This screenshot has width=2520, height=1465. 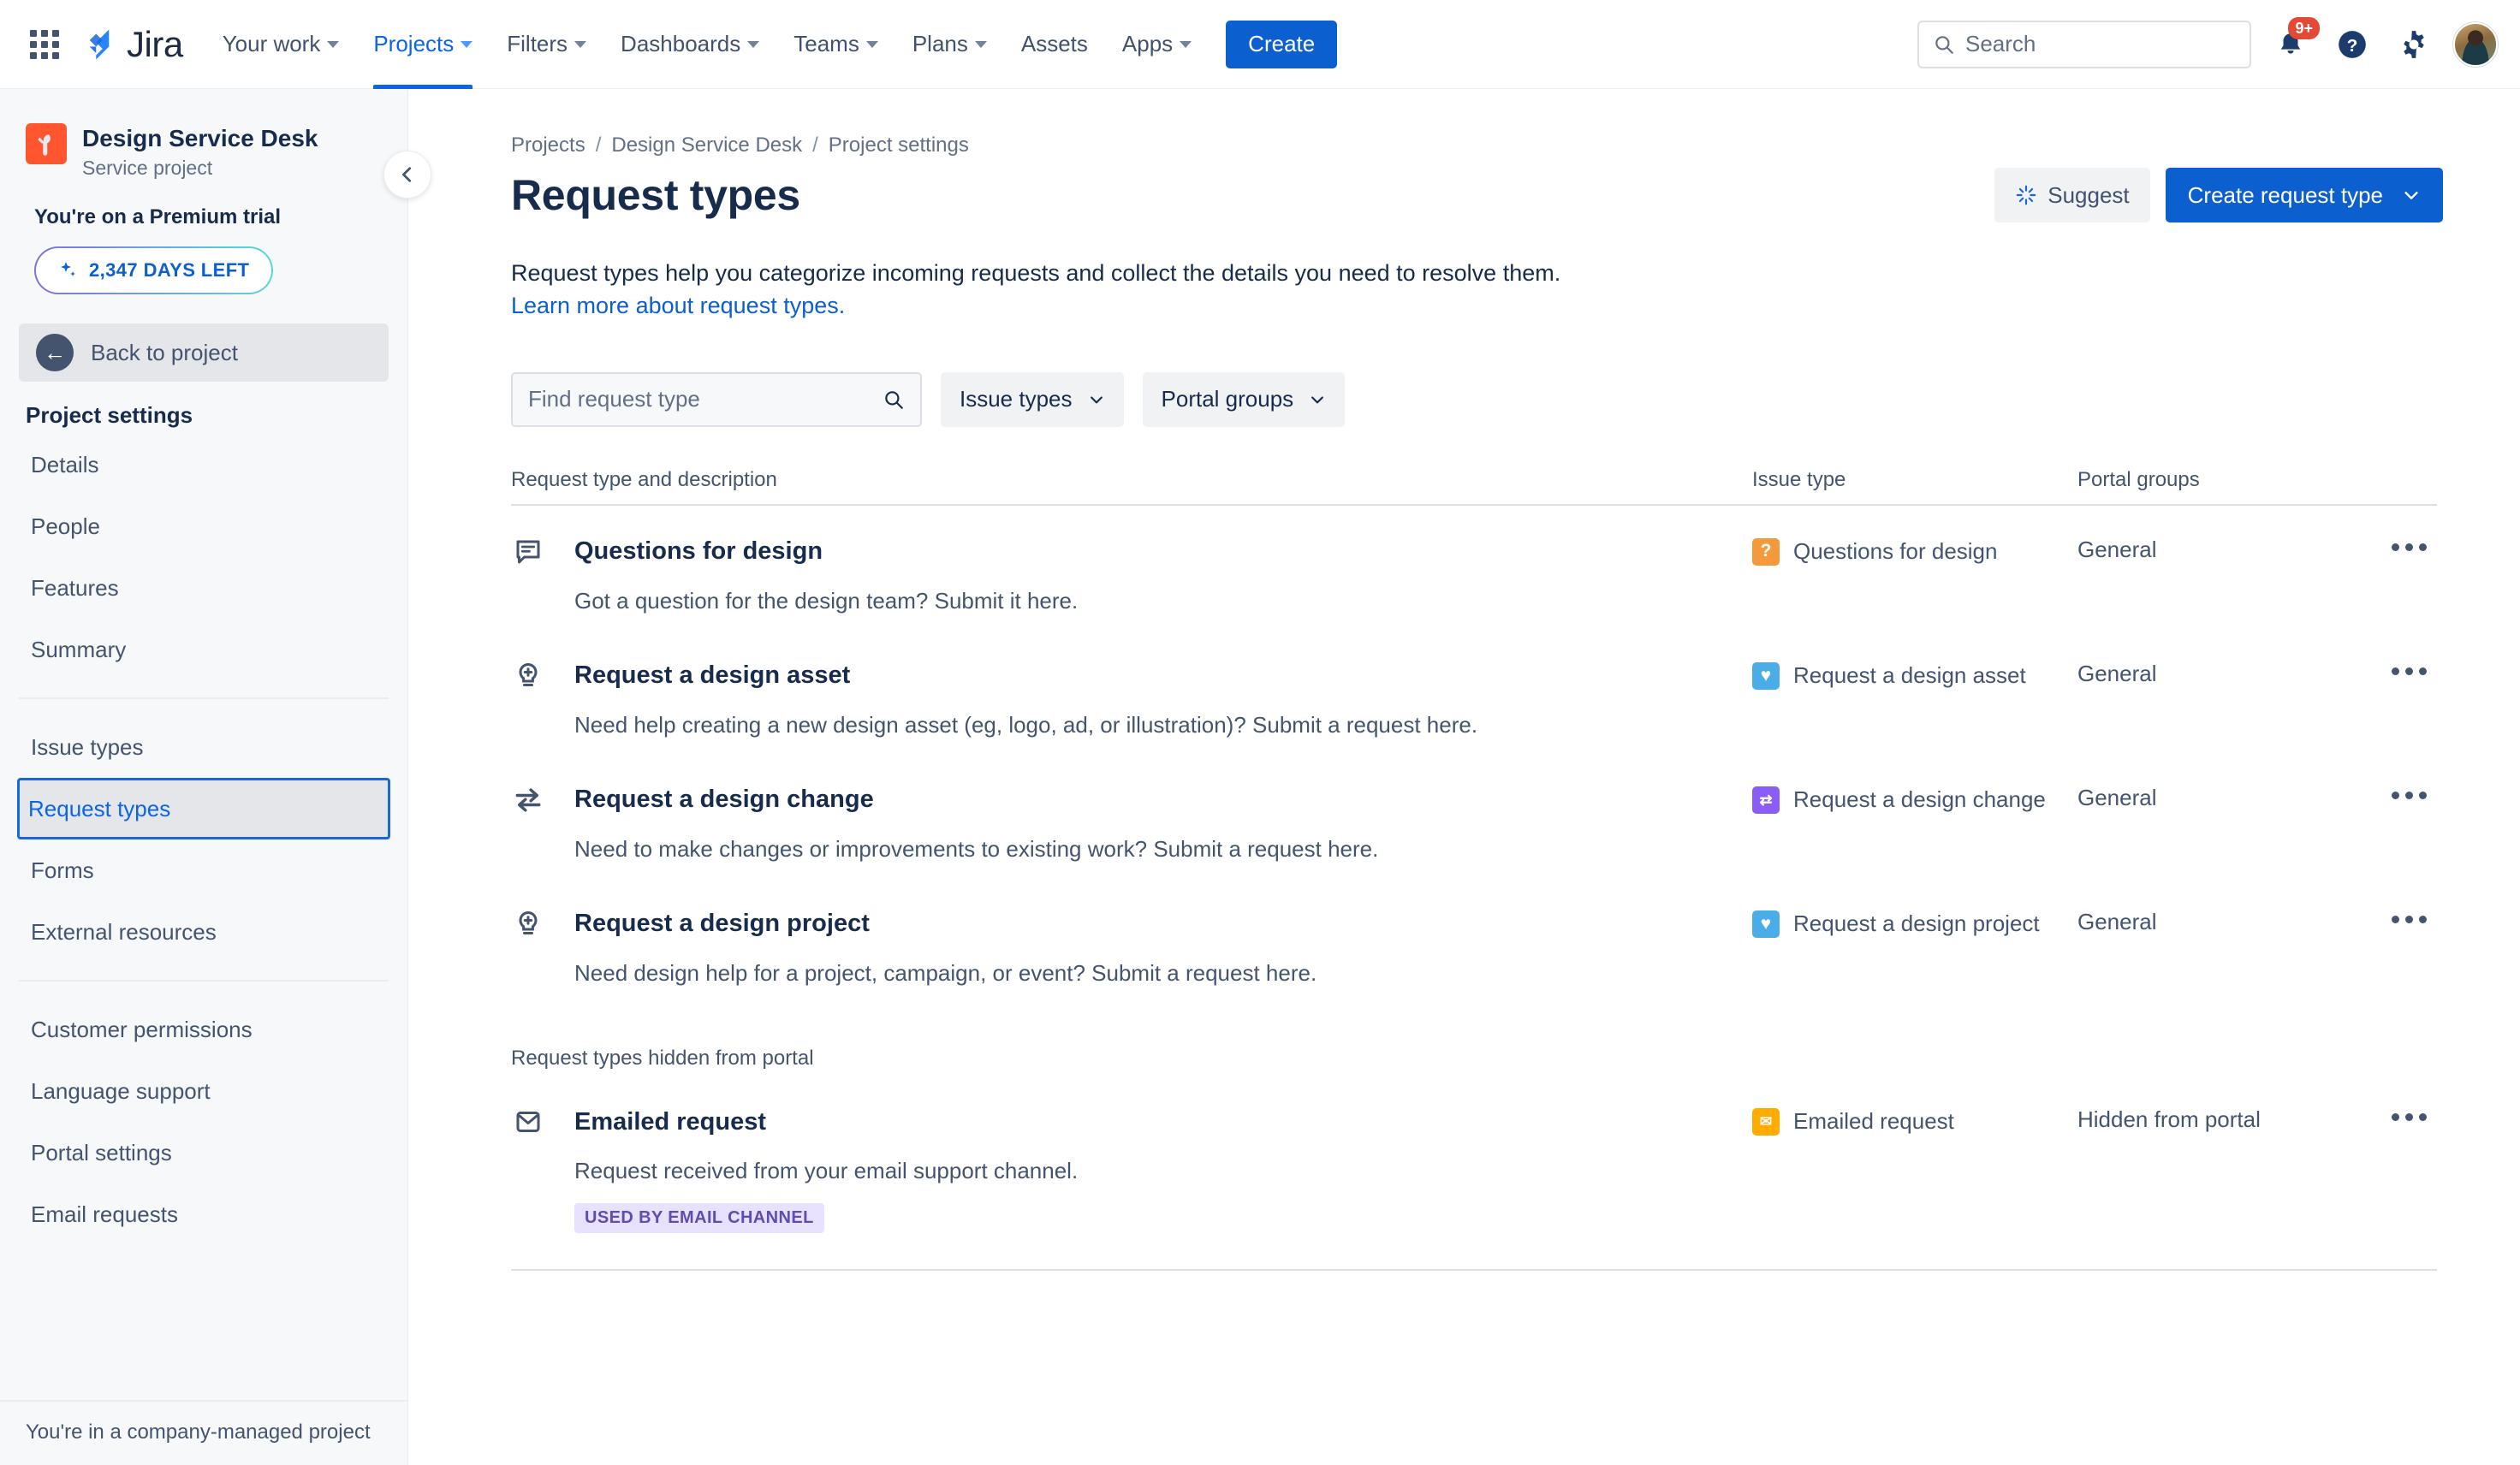 What do you see at coordinates (670, 1122) in the screenshot?
I see `request-type-title: Emailed request` at bounding box center [670, 1122].